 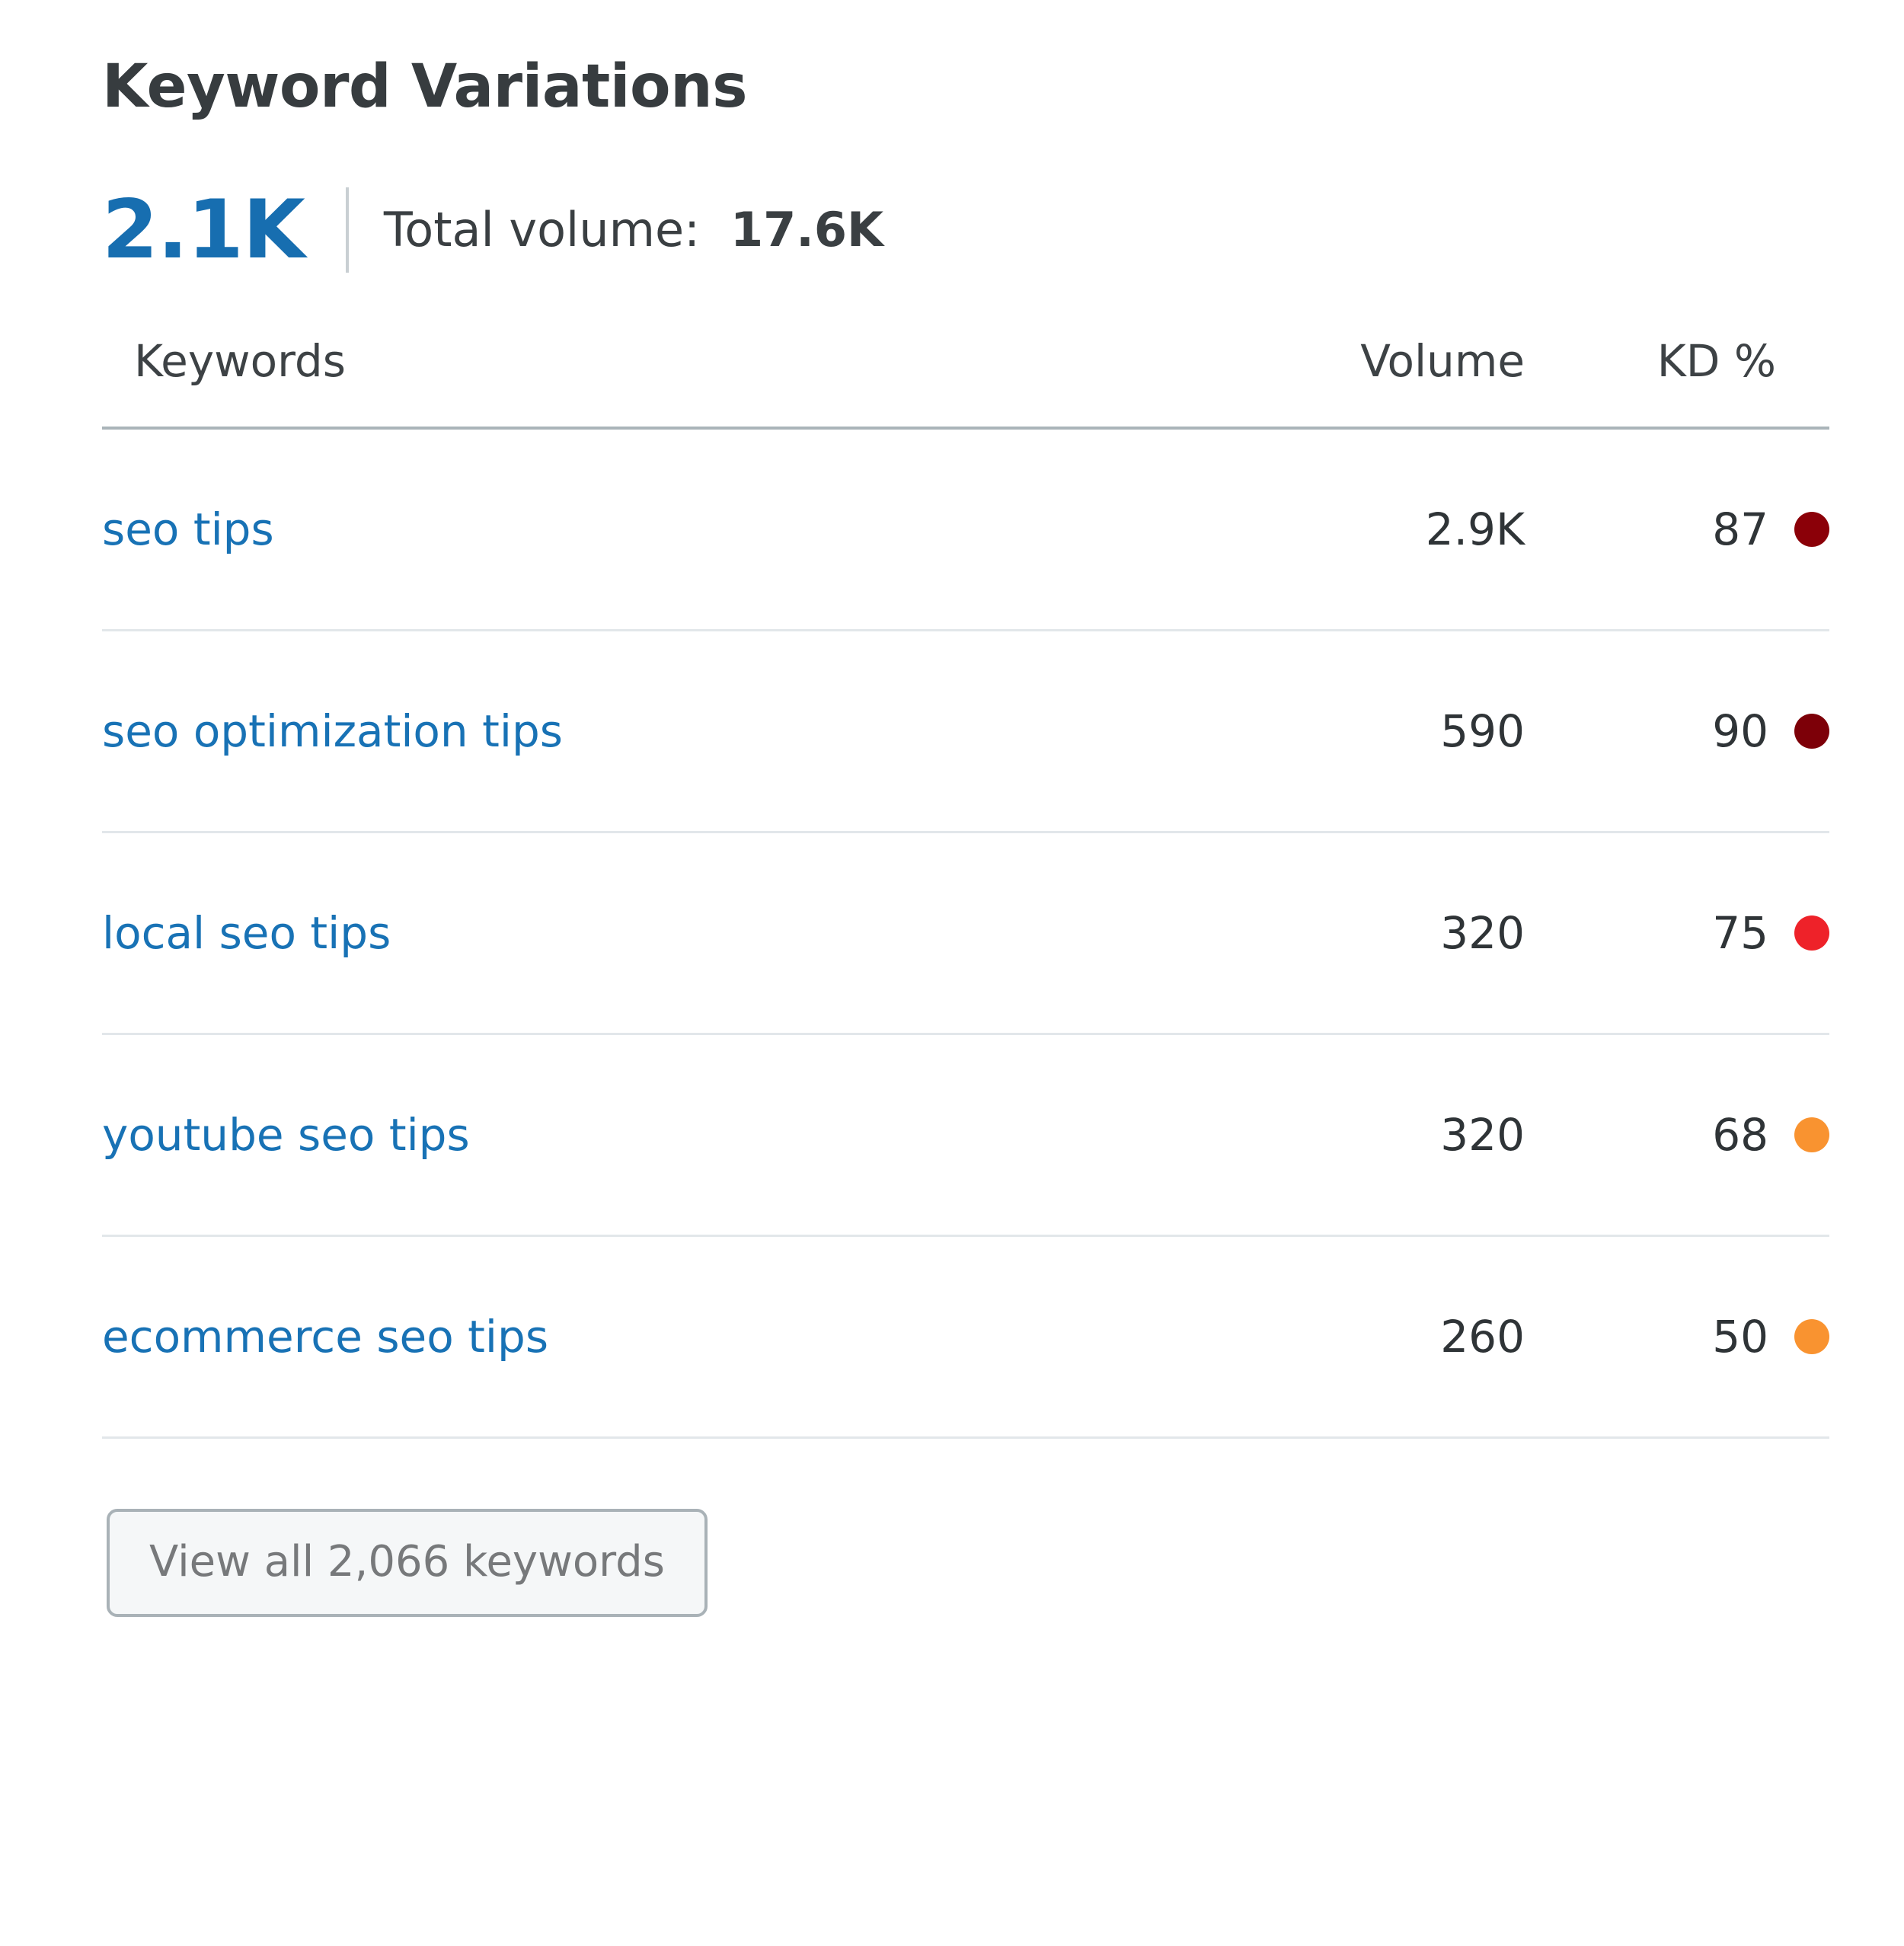 I want to click on cell-keyword: local seo tips, so click(x=646, y=934).